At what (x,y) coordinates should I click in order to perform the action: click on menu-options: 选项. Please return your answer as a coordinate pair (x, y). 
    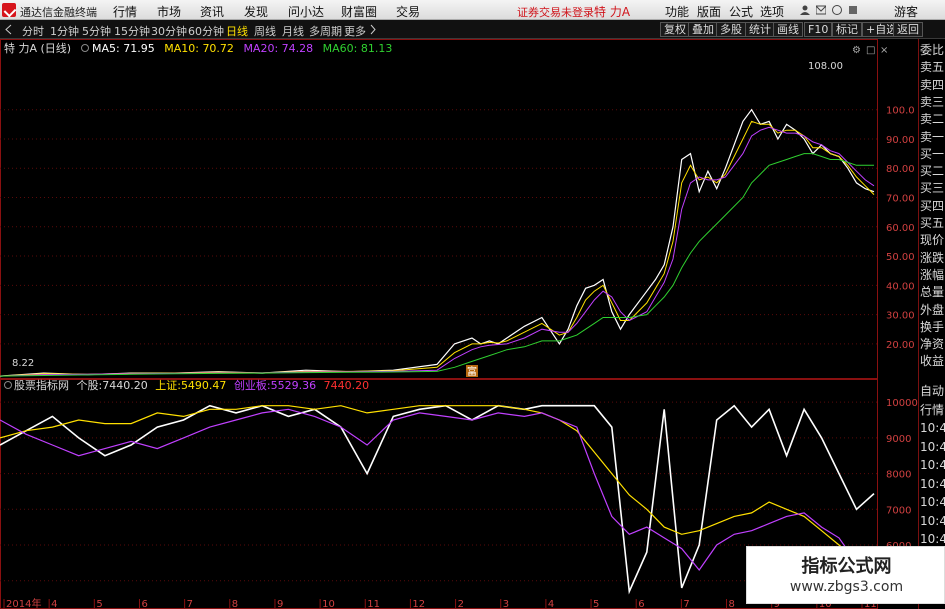
    Looking at the image, I should click on (772, 11).